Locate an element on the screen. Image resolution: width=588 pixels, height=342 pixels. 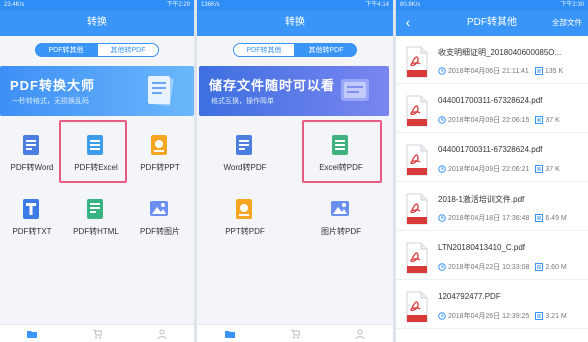
word-to-pdf-label: Word转PDF is located at coordinates (245, 167).